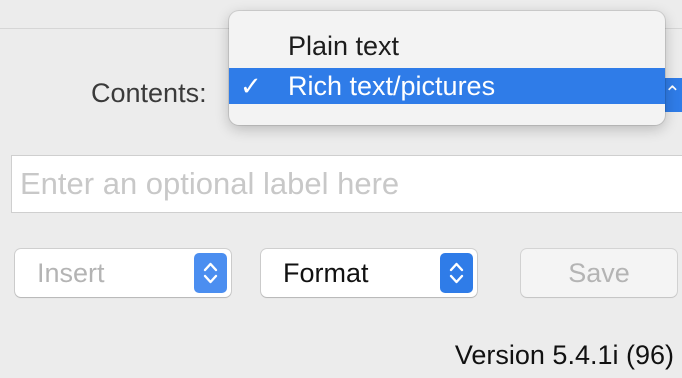  I want to click on menu-item-plain-text: Plain text, so click(447, 46).